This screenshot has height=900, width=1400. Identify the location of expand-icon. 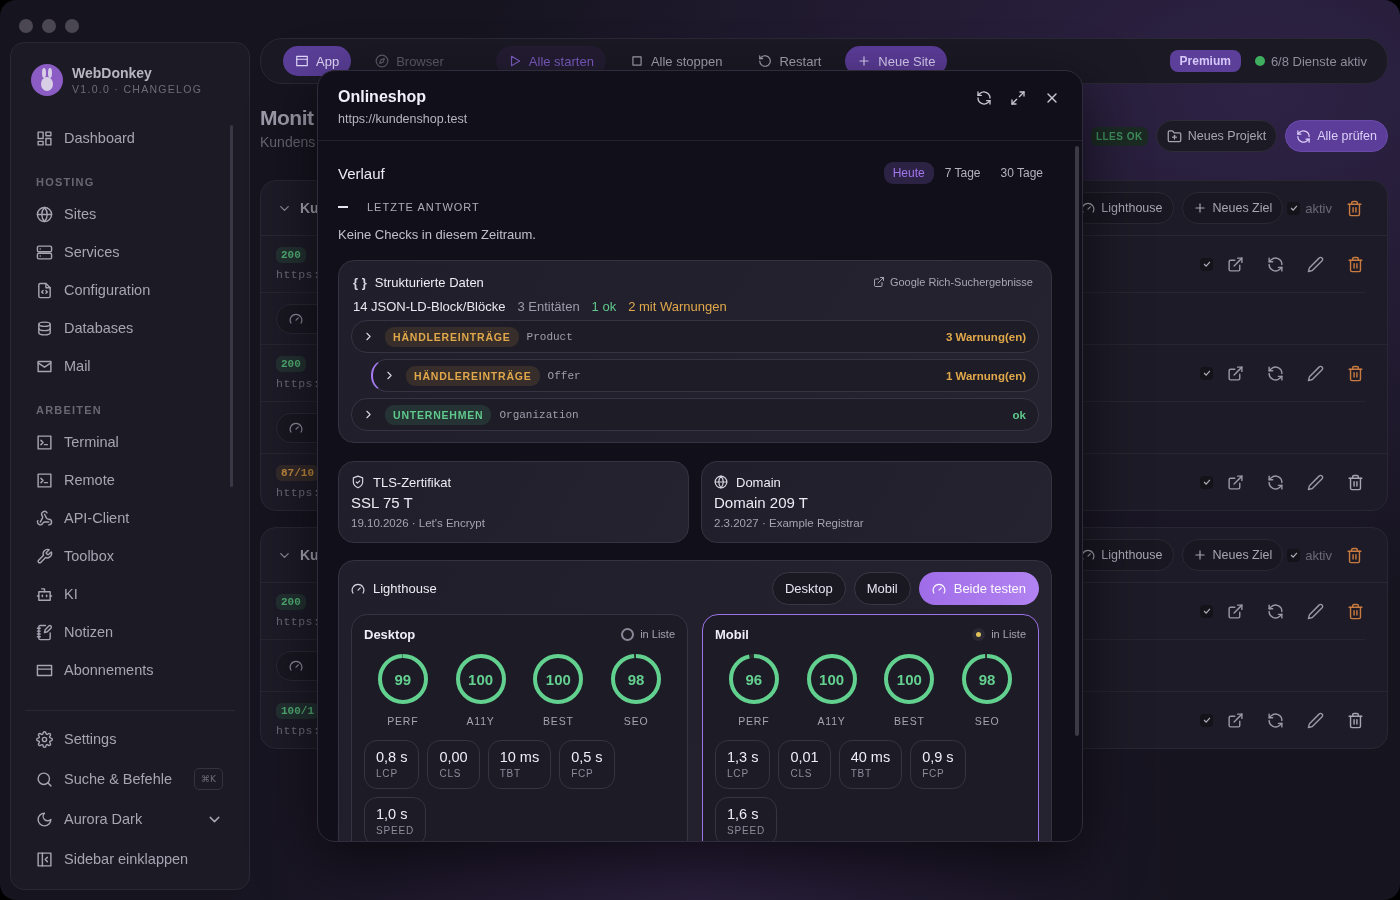
(1018, 98).